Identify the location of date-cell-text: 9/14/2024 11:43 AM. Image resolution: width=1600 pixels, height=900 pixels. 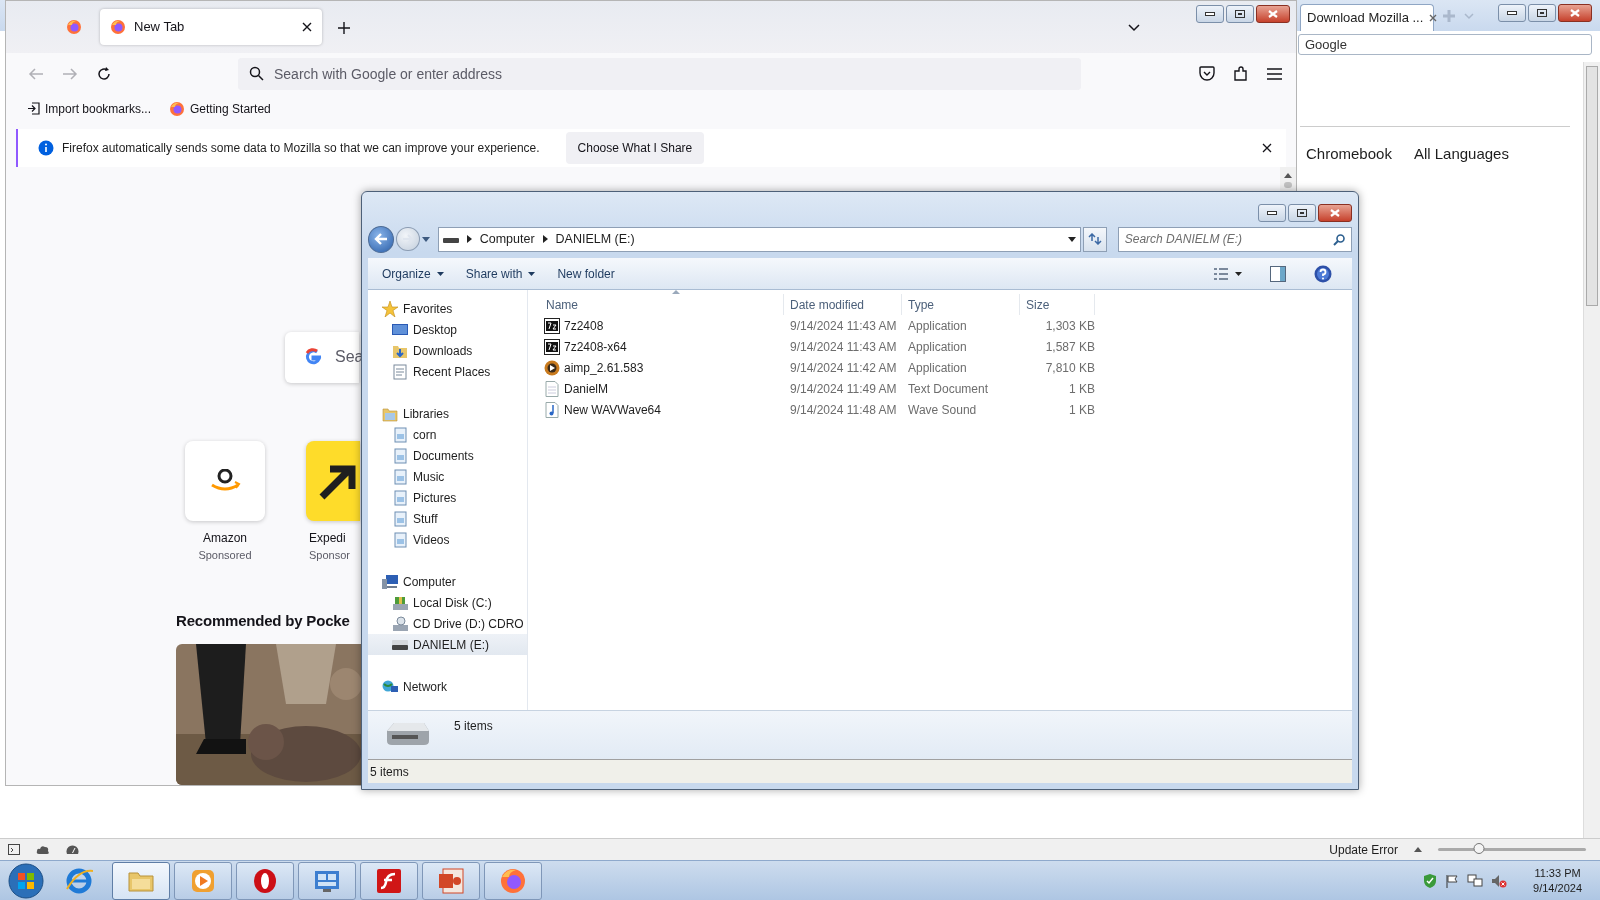
(843, 326).